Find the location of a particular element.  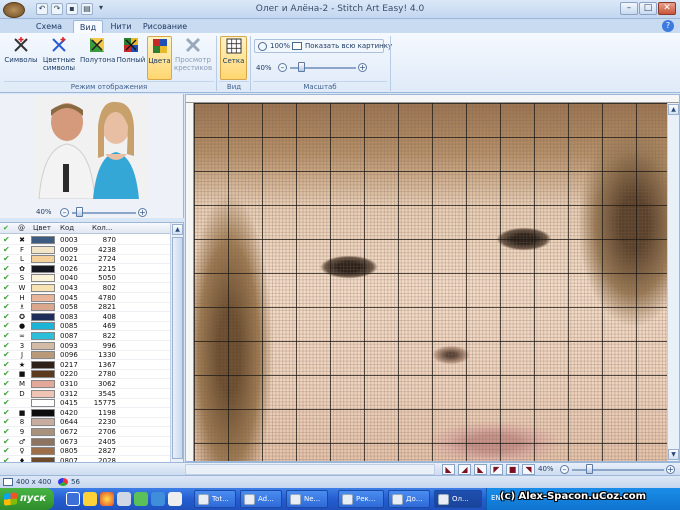

preview-photo is located at coordinates (91, 147).